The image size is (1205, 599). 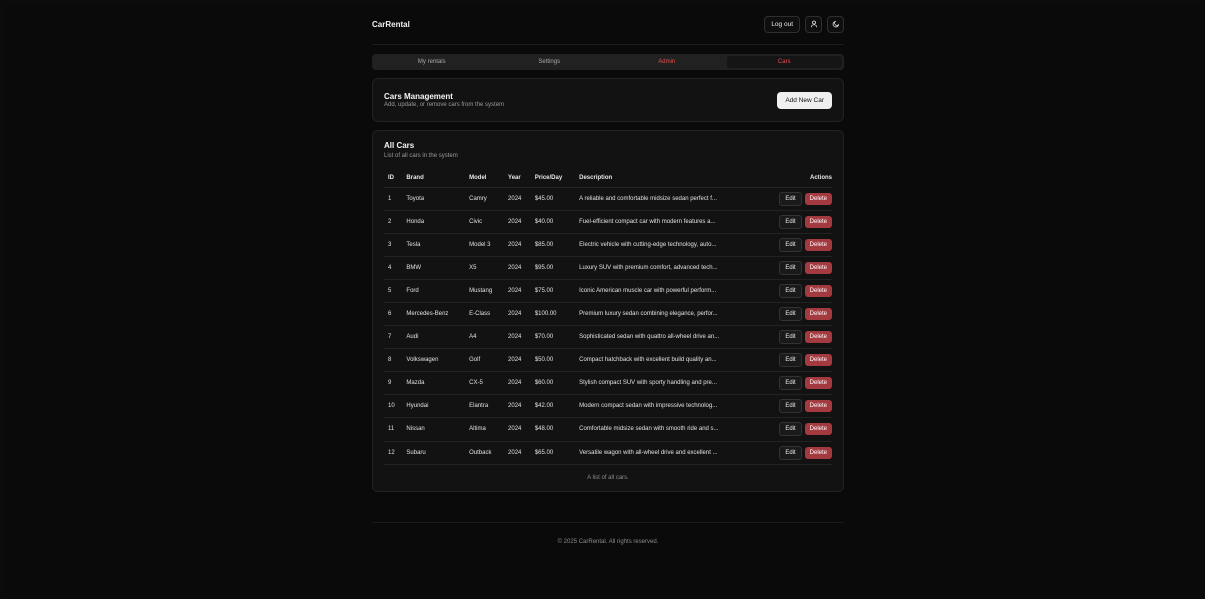 What do you see at coordinates (434, 429) in the screenshot?
I see `cell-brand: Nissan` at bounding box center [434, 429].